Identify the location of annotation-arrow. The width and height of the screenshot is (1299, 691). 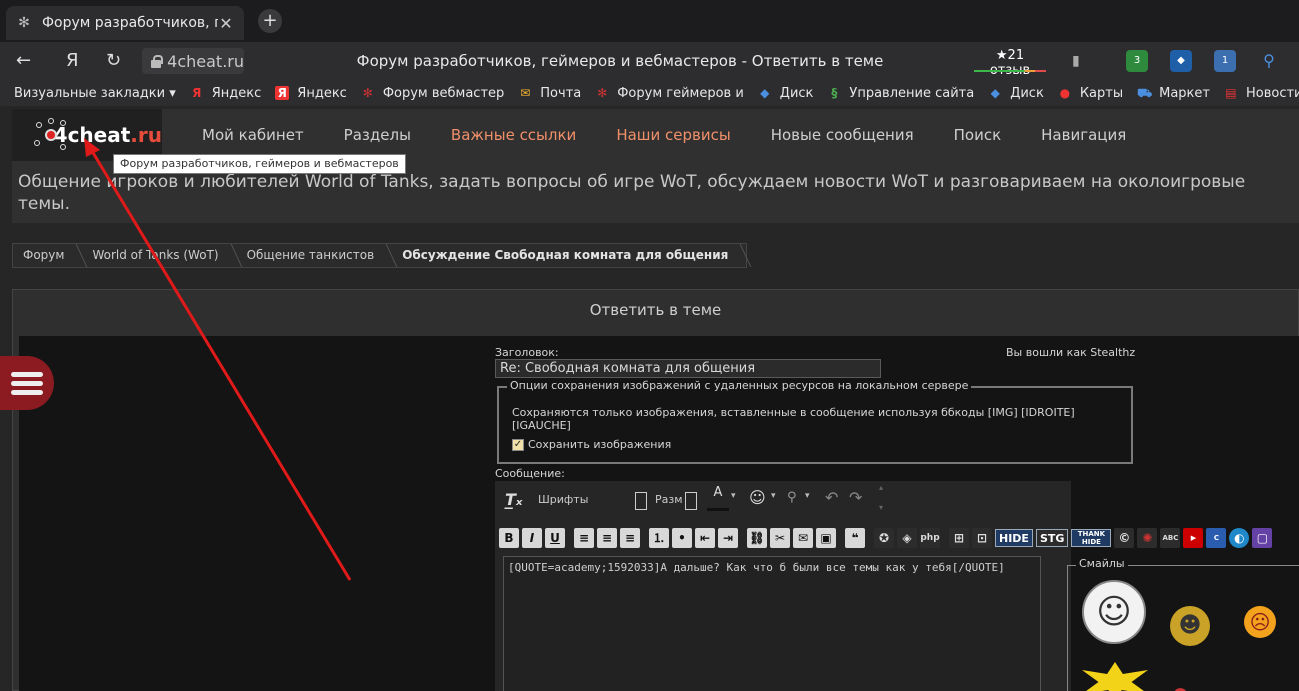
(218, 359).